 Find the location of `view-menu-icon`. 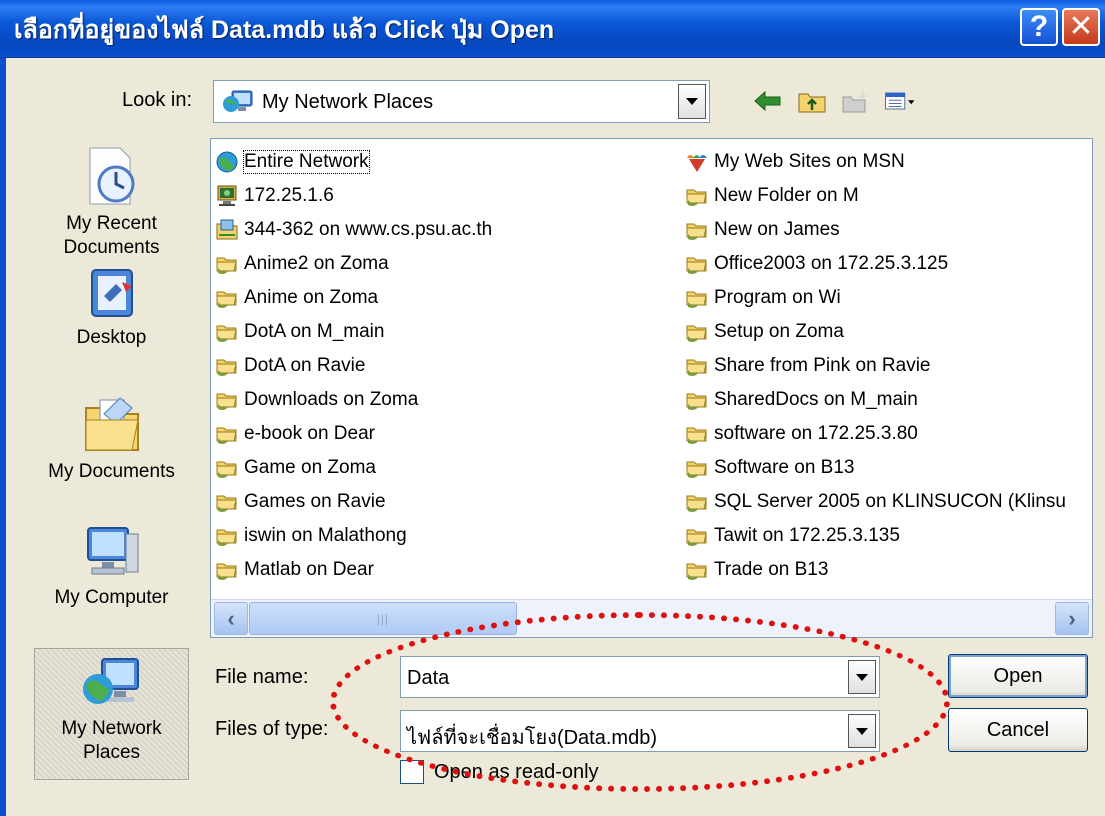

view-menu-icon is located at coordinates (900, 101).